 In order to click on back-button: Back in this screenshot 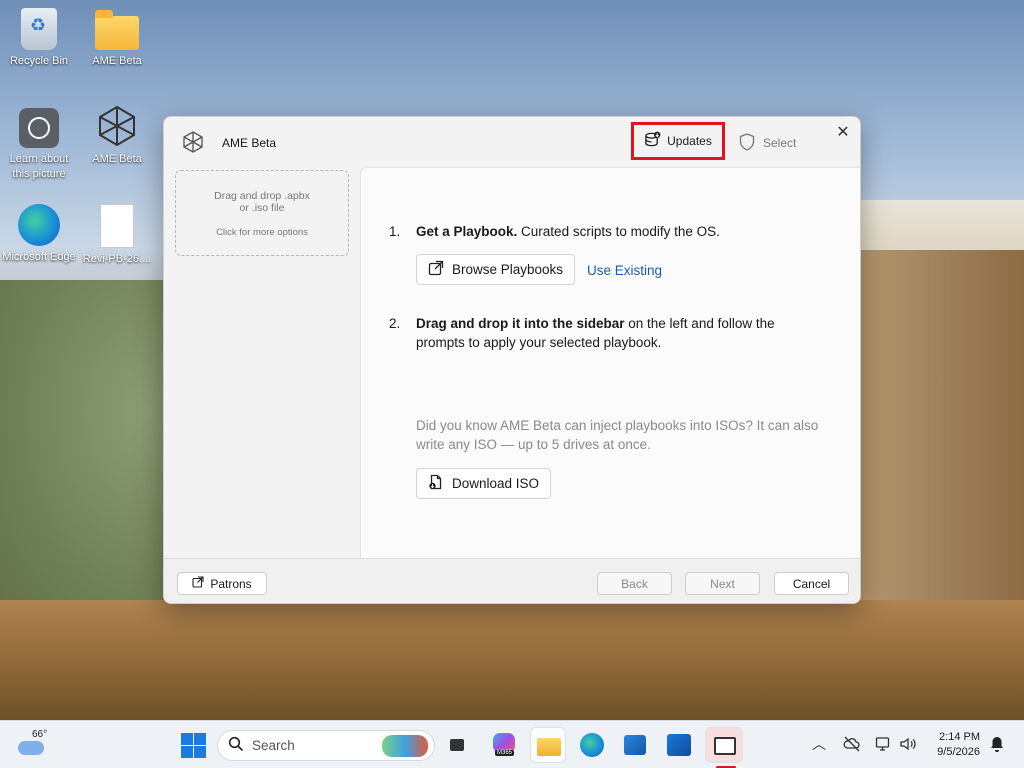, I will do `click(634, 583)`.